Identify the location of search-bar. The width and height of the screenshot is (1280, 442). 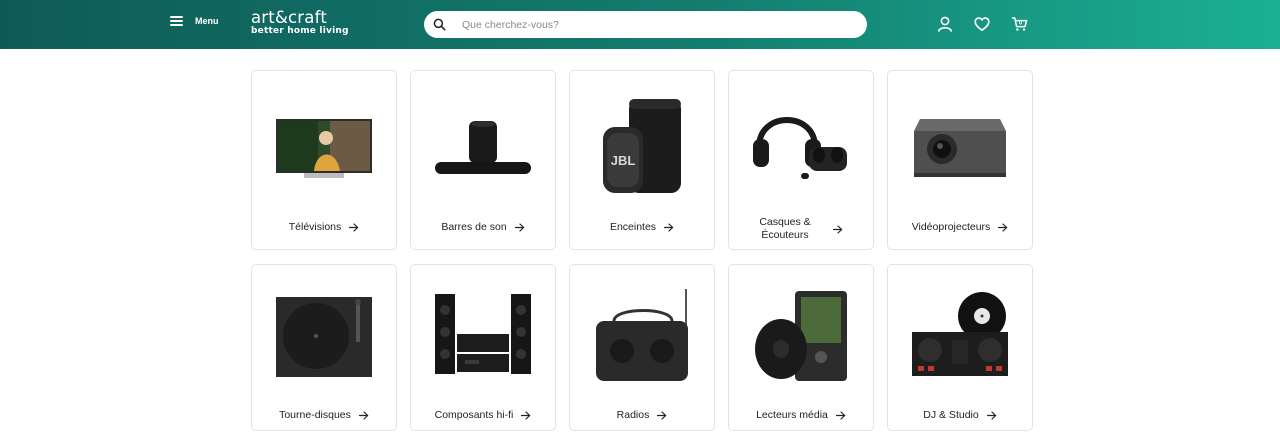
(645, 24).